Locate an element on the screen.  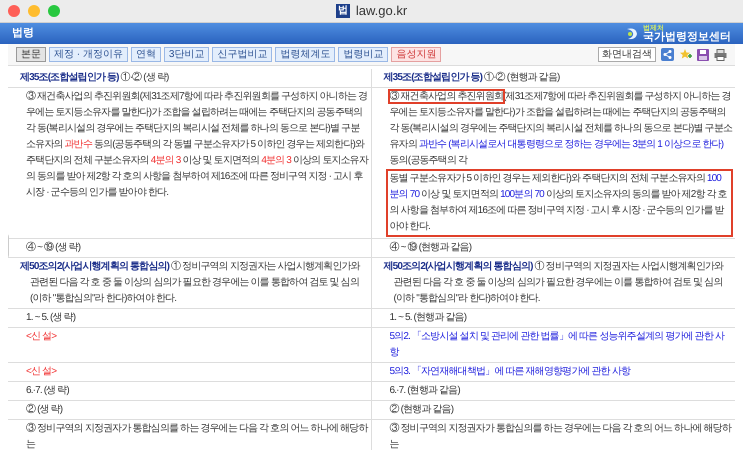
header-title: 법령 is located at coordinates (23, 34).